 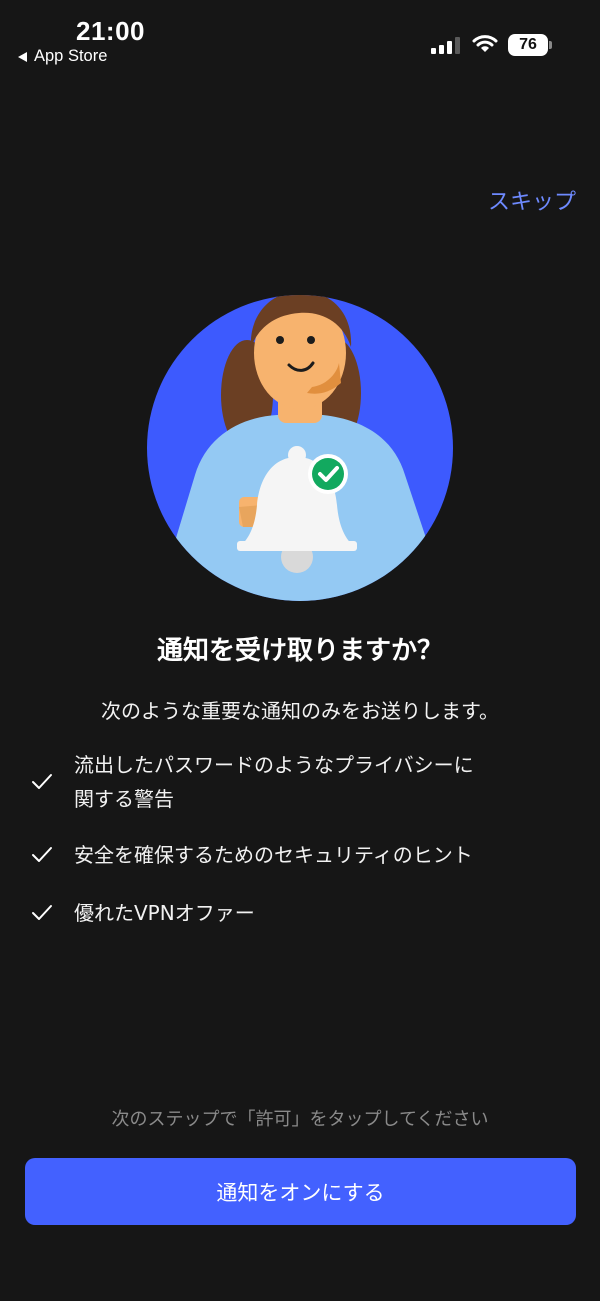 I want to click on list-item-text: 優れたVPNオファー, so click(x=164, y=913).